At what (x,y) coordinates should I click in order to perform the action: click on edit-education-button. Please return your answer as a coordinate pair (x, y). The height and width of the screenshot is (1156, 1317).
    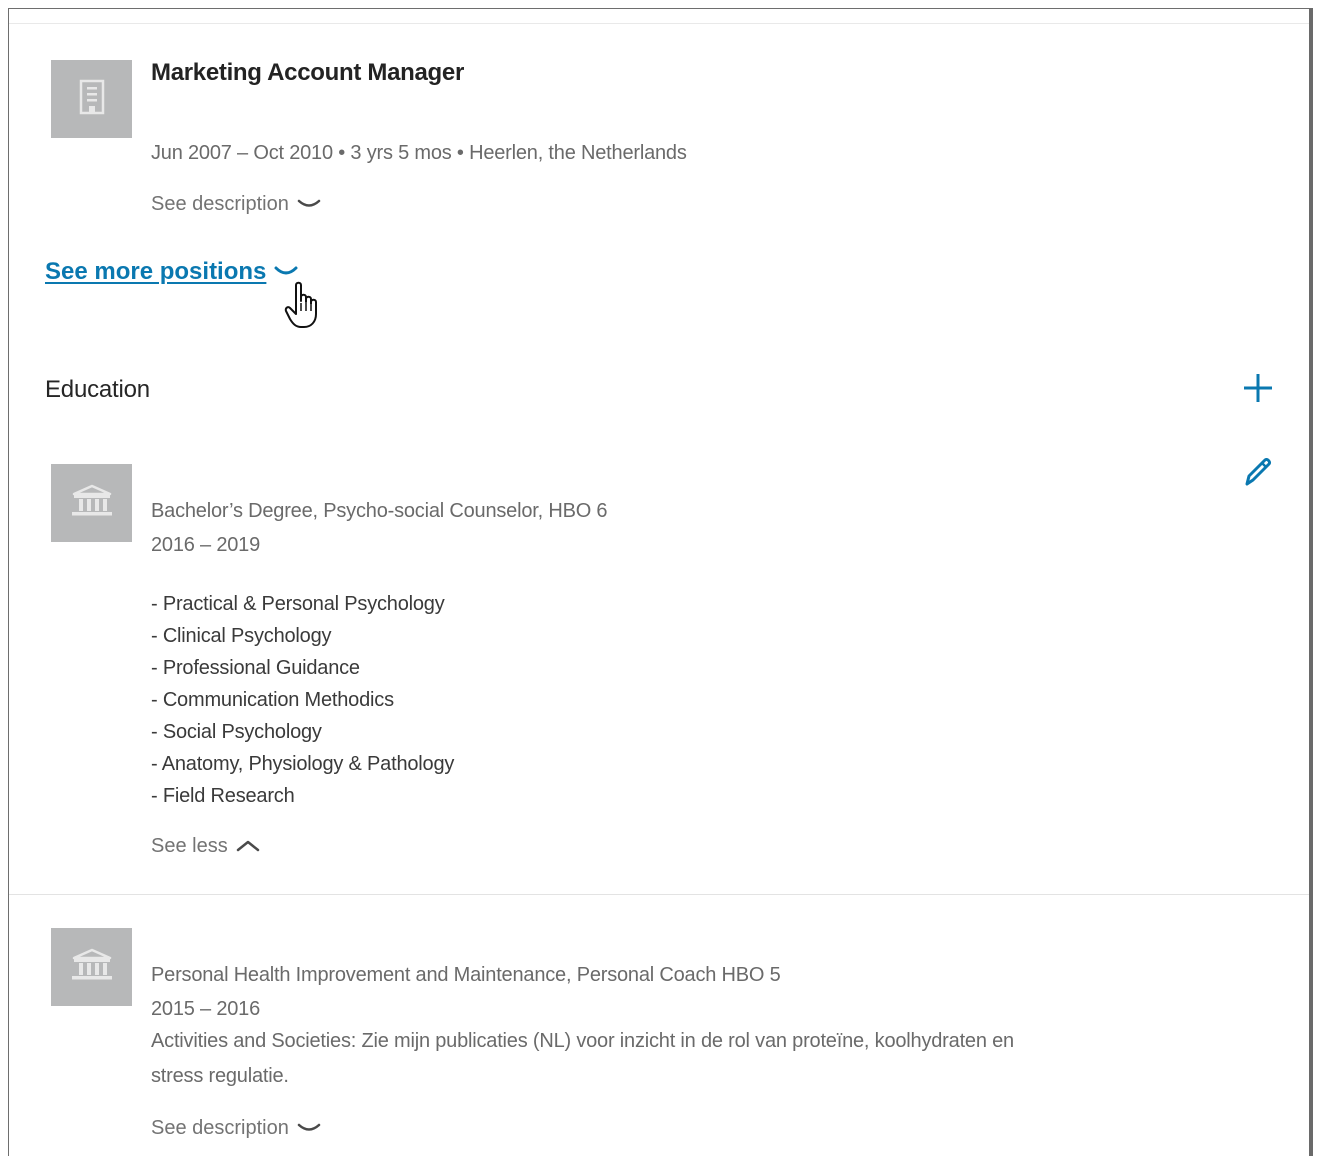
    Looking at the image, I should click on (1258, 475).